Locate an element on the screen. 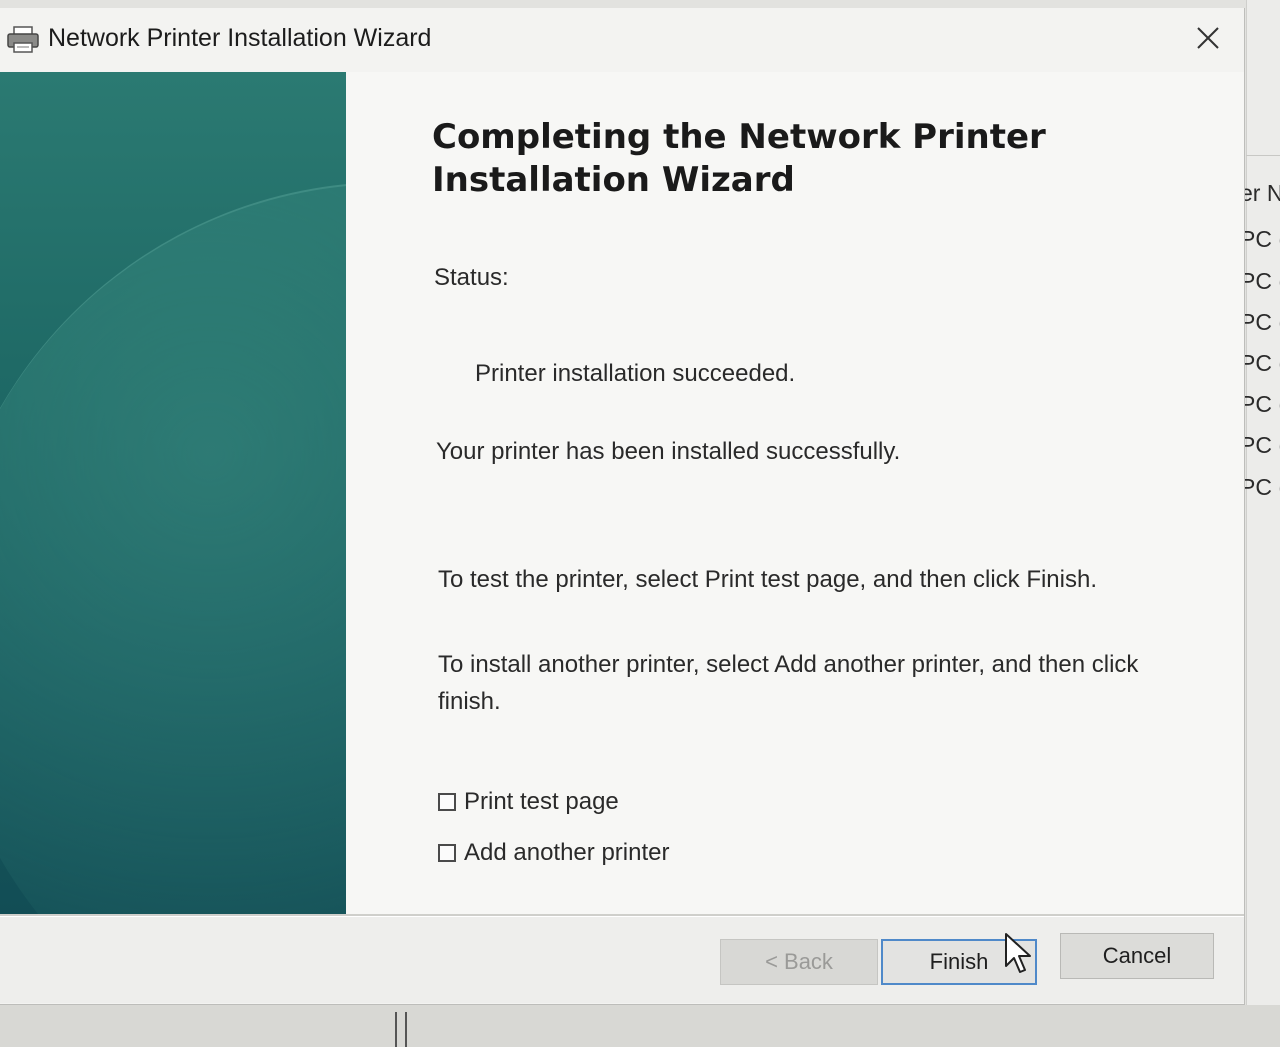 Image resolution: width=1280 pixels, height=1047 pixels. window-title: Network Printer Installation Wizard is located at coordinates (240, 38).